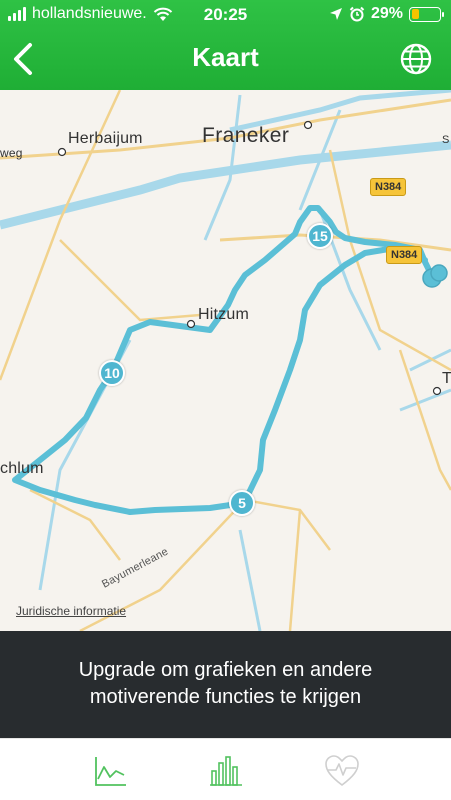 Image resolution: width=451 pixels, height=800 pixels. Describe the element at coordinates (415, 14) in the screenshot. I see `battery-fill` at that location.